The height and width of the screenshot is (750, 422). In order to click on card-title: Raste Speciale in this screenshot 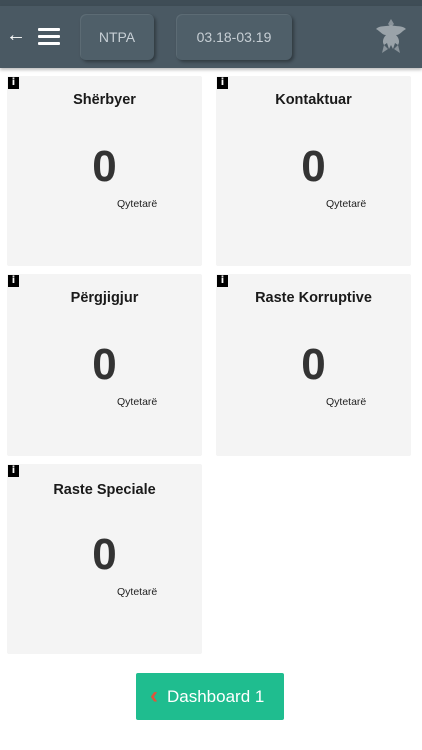, I will do `click(104, 490)`.